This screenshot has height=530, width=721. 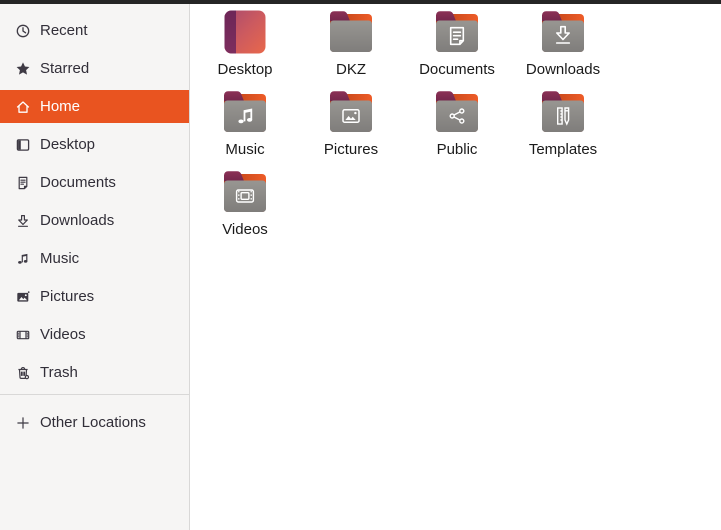 I want to click on sidebar-item-documents: Documents, so click(x=94, y=182).